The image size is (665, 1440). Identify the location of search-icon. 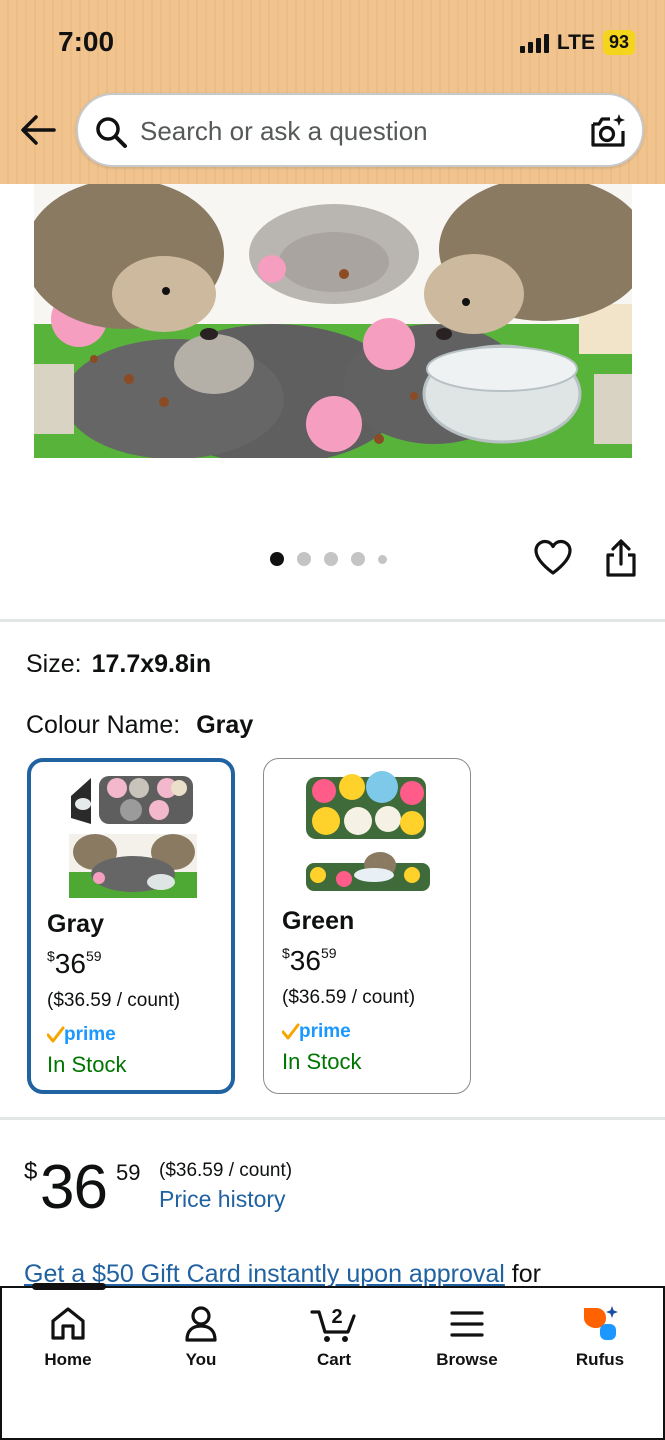
(111, 132).